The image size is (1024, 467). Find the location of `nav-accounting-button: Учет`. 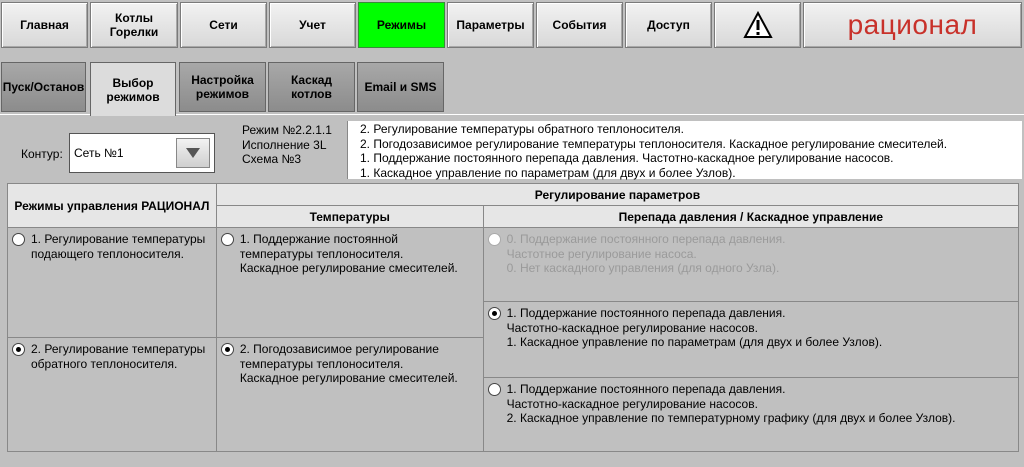

nav-accounting-button: Учет is located at coordinates (312, 25).